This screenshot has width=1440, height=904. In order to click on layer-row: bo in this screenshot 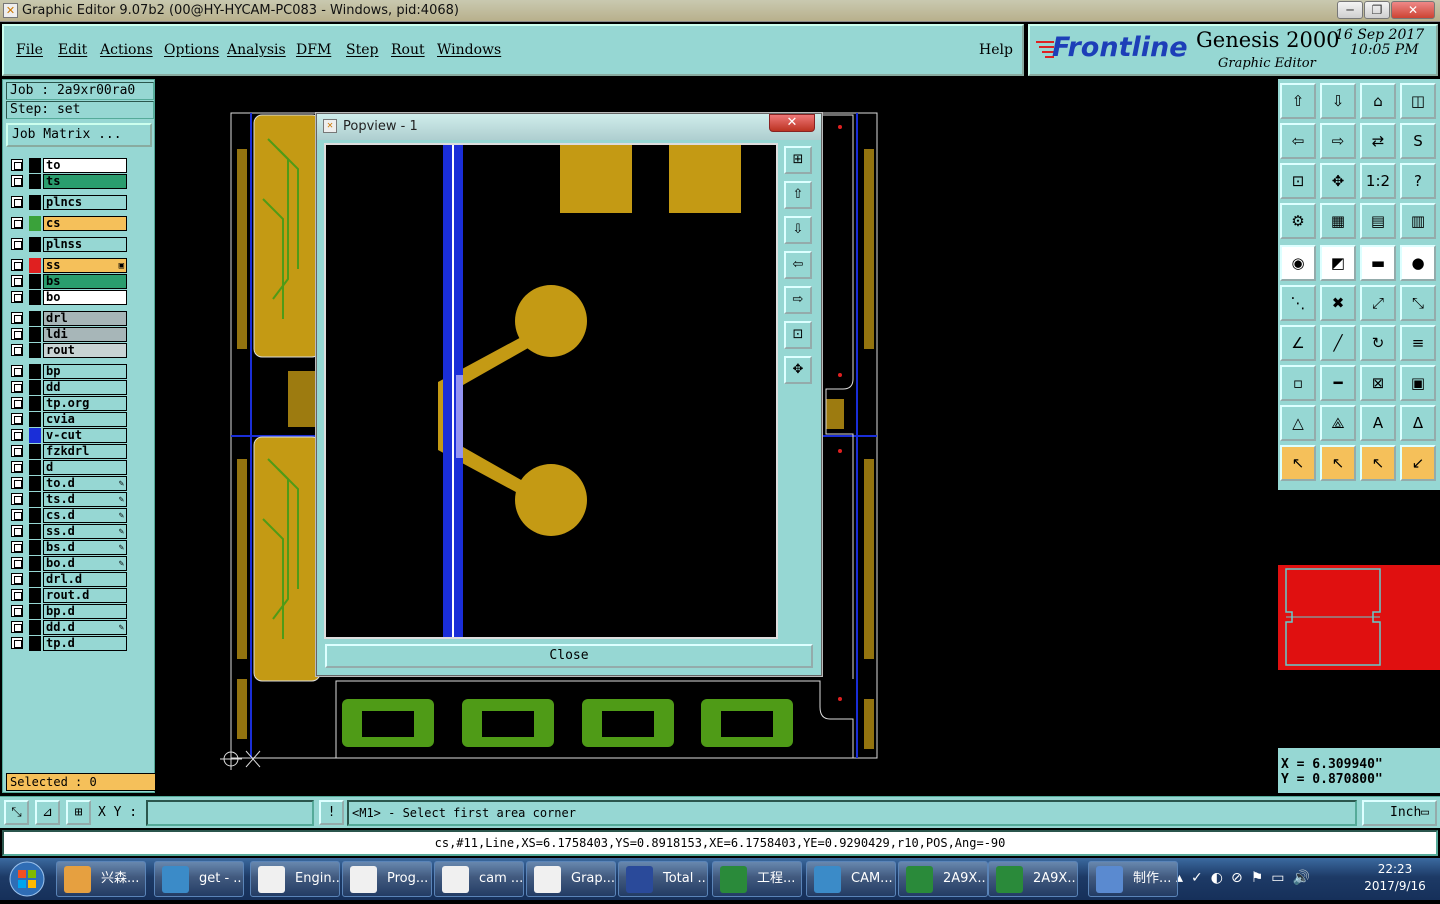, I will do `click(69, 297)`.